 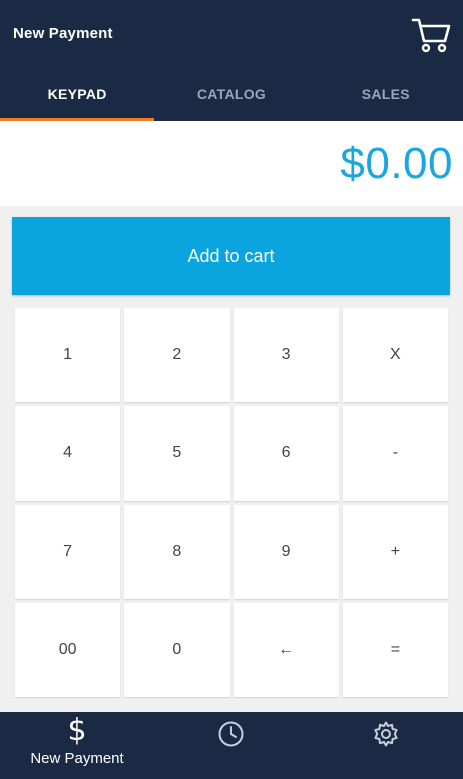 I want to click on bottom-nav: $ New Payment, so click(x=231, y=745).